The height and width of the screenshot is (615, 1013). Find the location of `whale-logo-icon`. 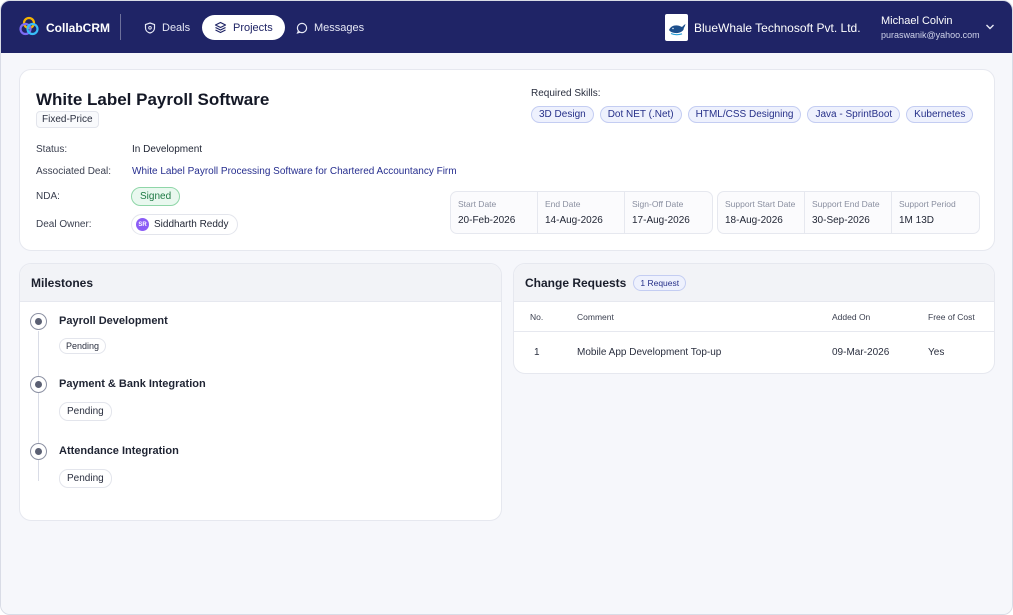

whale-logo-icon is located at coordinates (676, 27).